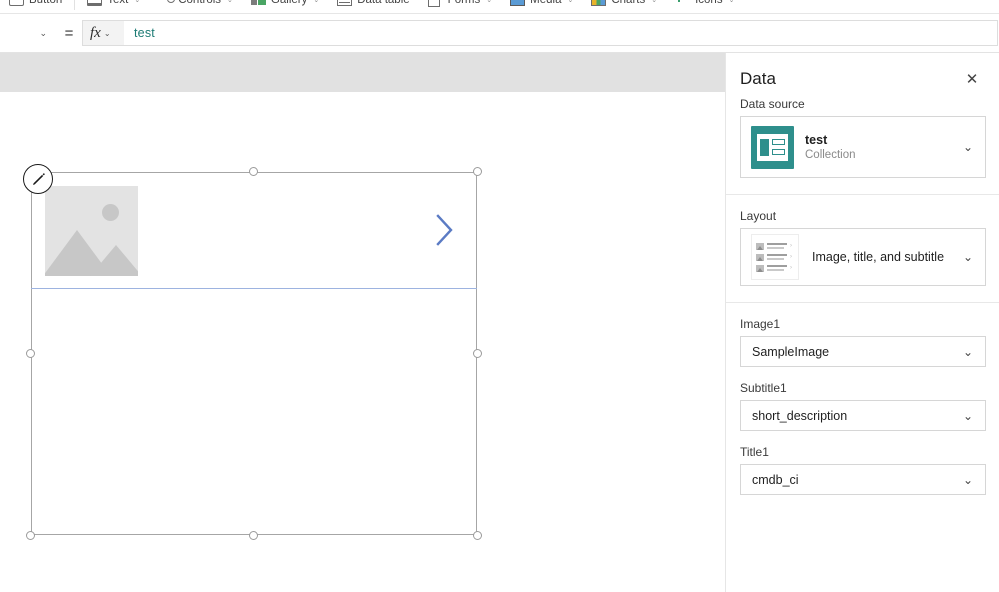 The height and width of the screenshot is (592, 999). I want to click on subtitle1-field: Subtitle1 short_description ⌄, so click(863, 406).